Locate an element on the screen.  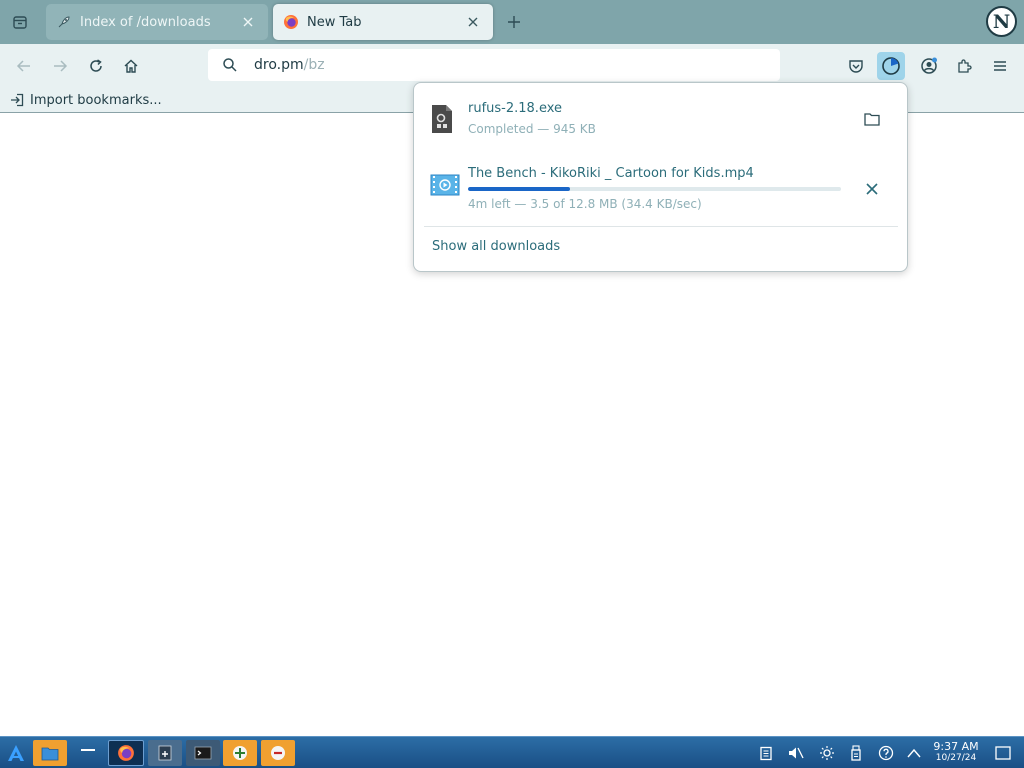
volume-muted-icon is located at coordinates (796, 753).